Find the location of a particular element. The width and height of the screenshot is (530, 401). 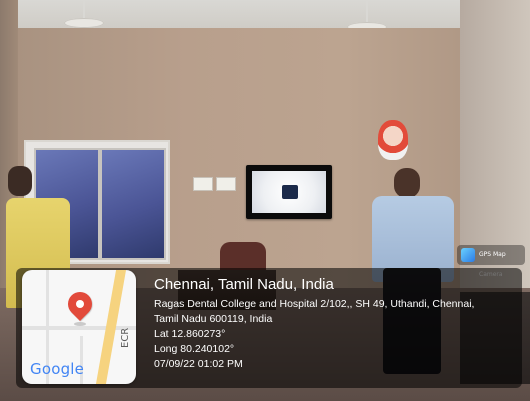

google-logo-text: Google is located at coordinates (57, 369).